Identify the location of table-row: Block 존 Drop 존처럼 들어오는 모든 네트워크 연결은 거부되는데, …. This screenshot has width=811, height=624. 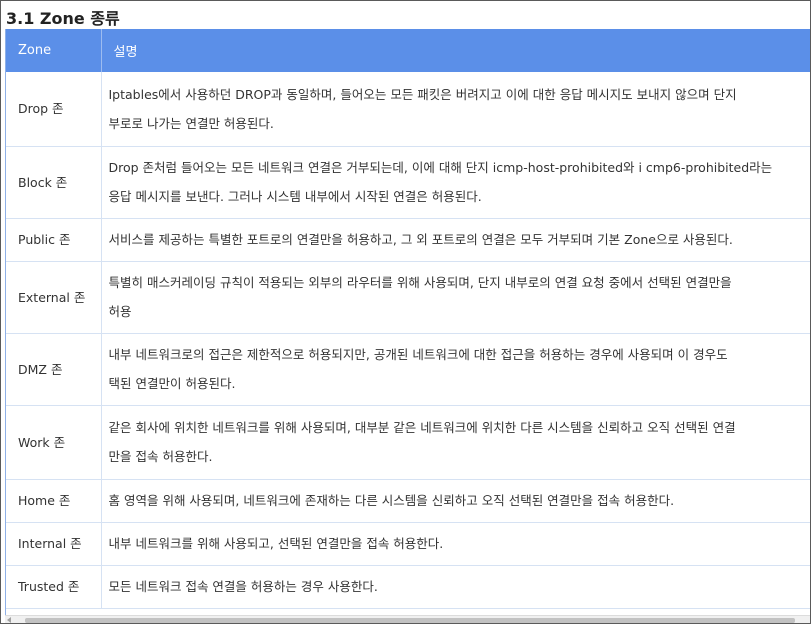
(408, 182).